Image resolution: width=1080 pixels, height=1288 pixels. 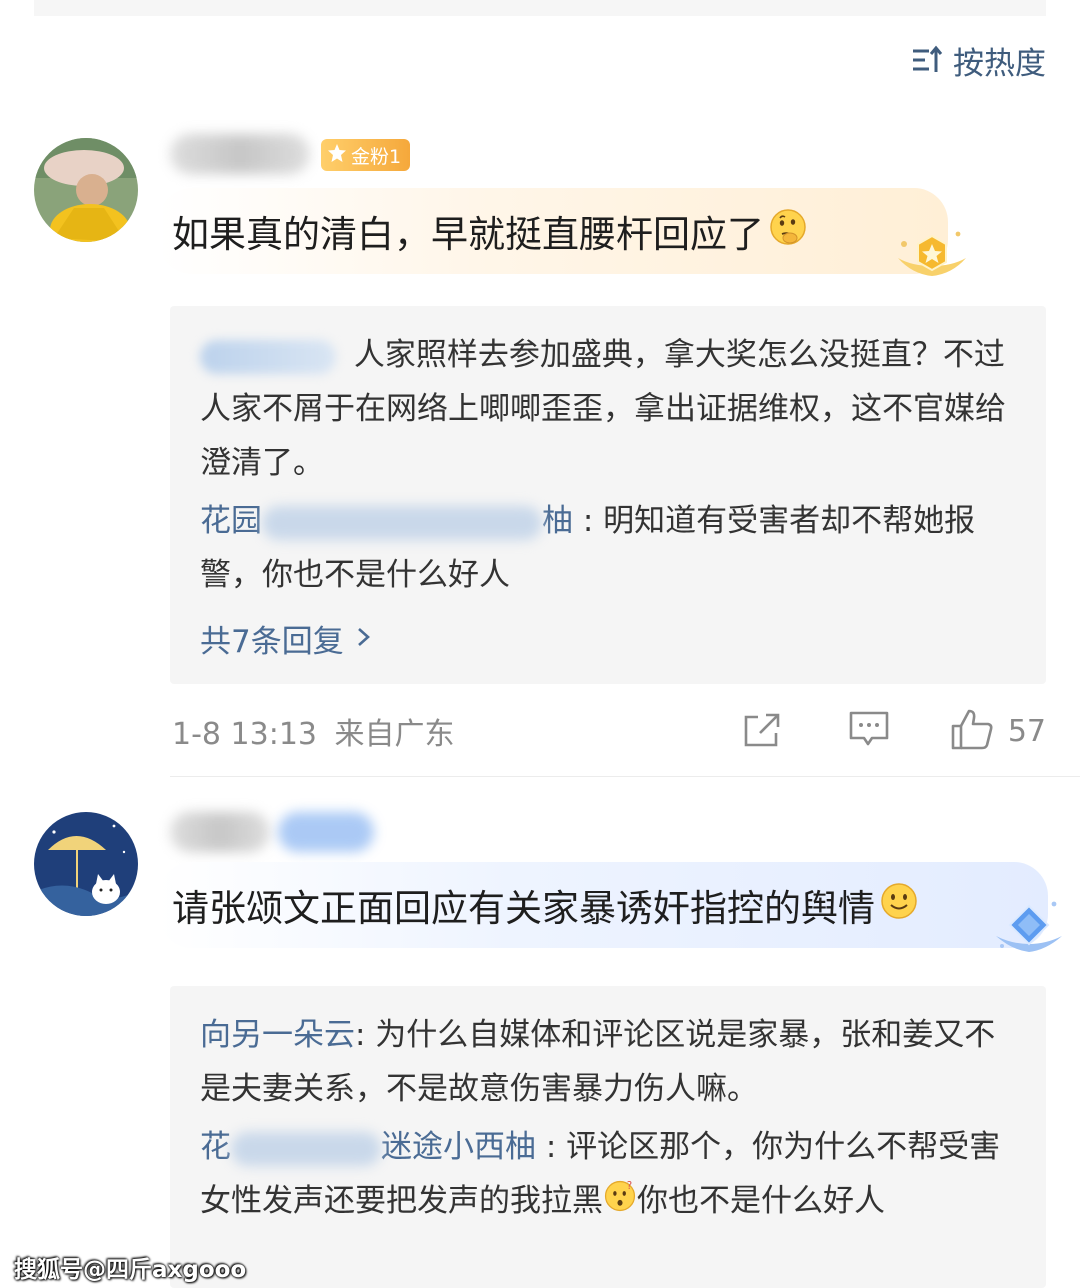 I want to click on gold-fan-badge: 金粉1, so click(x=366, y=155).